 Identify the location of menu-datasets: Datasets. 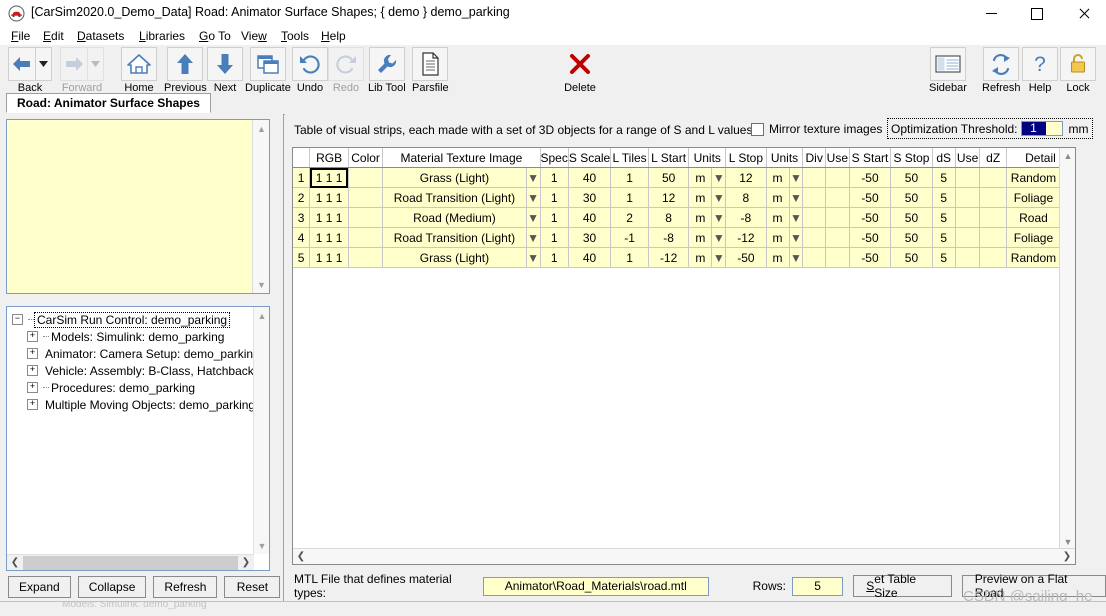
(100, 36).